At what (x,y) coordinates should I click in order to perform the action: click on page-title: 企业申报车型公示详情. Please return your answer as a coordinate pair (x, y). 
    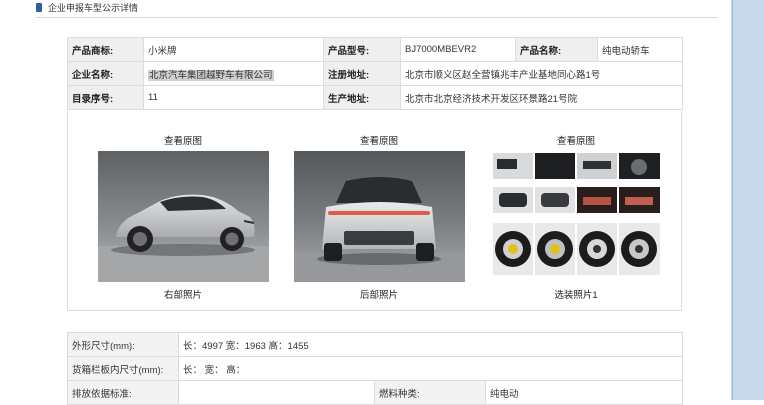
    Looking at the image, I should click on (93, 7).